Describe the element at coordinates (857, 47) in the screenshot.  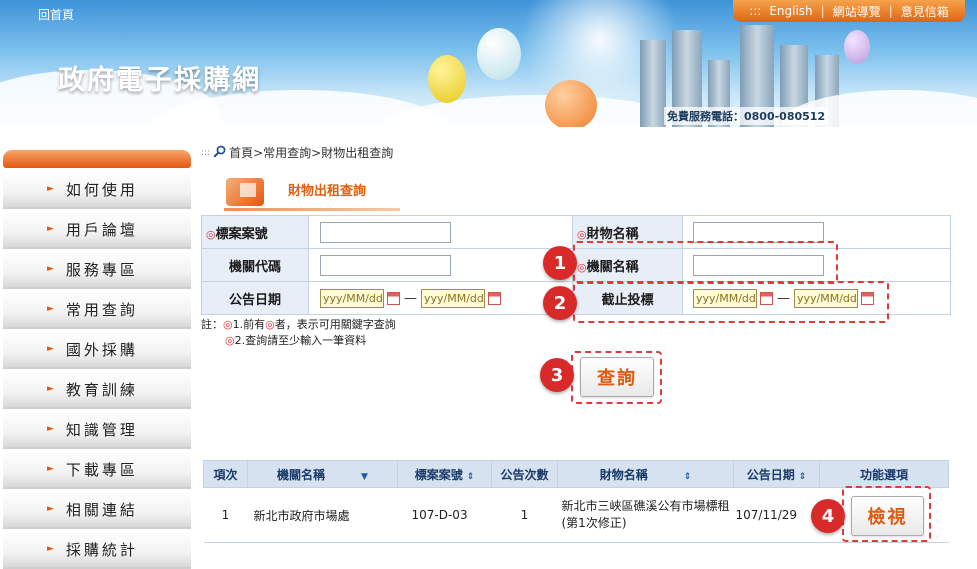
I see `balloon-purple-image` at that location.